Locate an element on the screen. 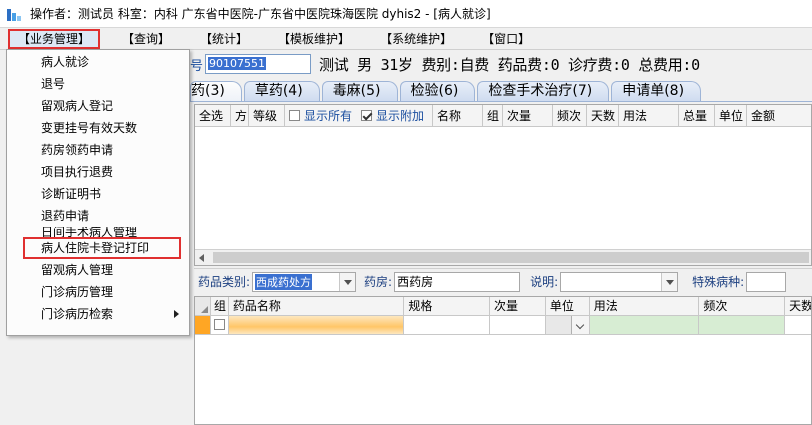 The width and height of the screenshot is (812, 425). horizontal-scrollbar is located at coordinates (503, 257).